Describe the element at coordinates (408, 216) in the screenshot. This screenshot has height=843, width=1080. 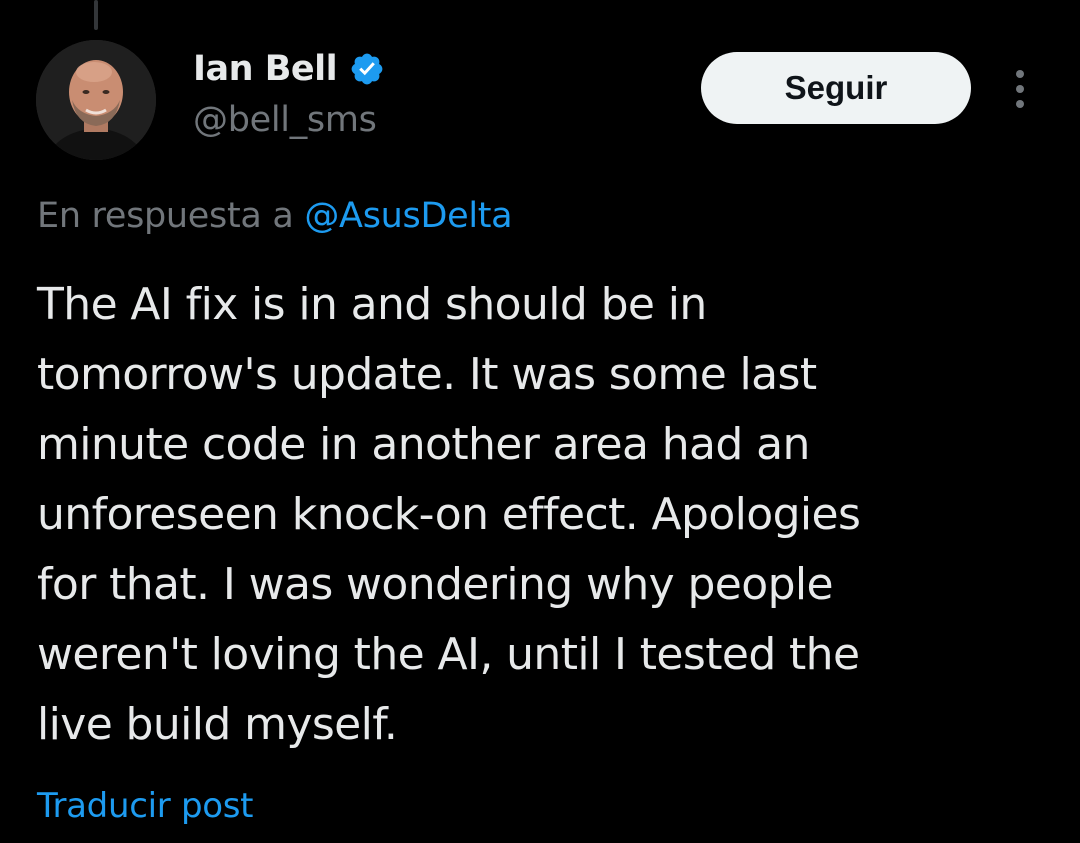
I see `reply-mention-link: @AsusDelta` at that location.